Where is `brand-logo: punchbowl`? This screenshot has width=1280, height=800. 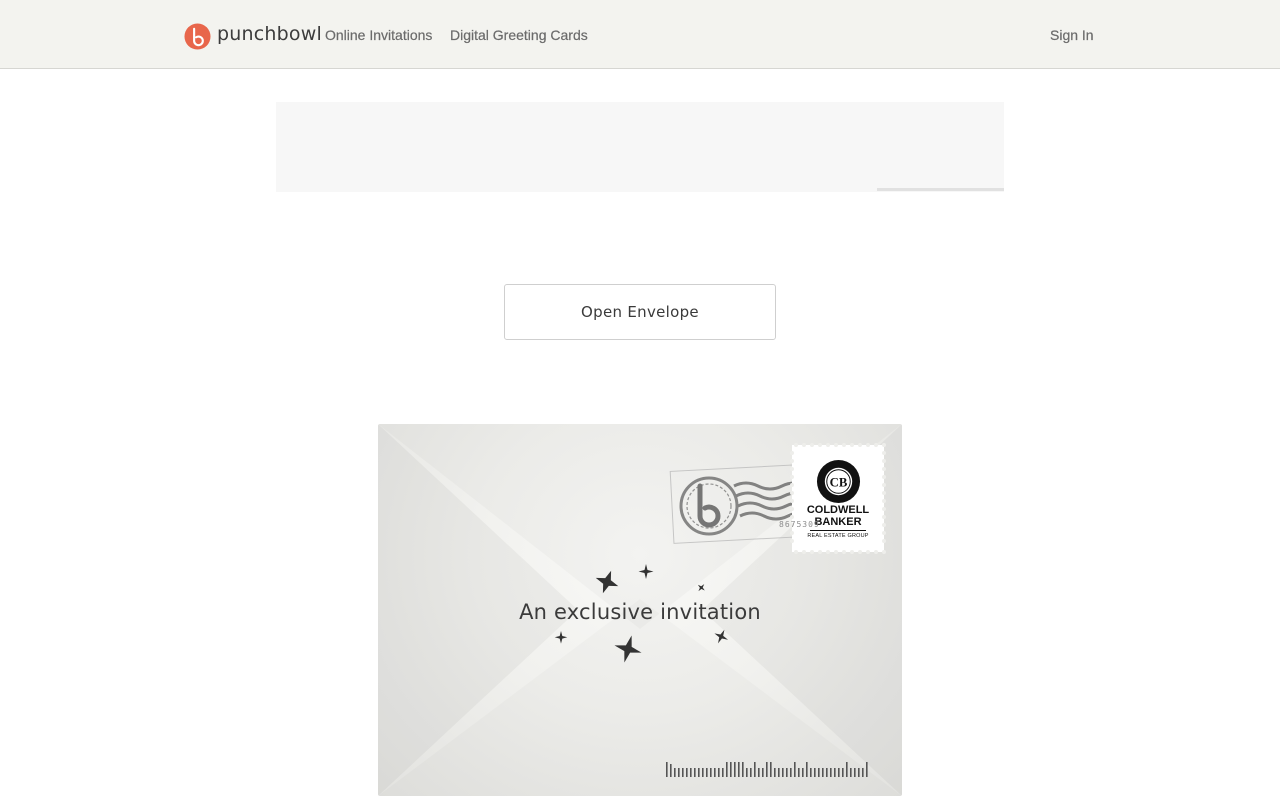 brand-logo: punchbowl is located at coordinates (253, 36).